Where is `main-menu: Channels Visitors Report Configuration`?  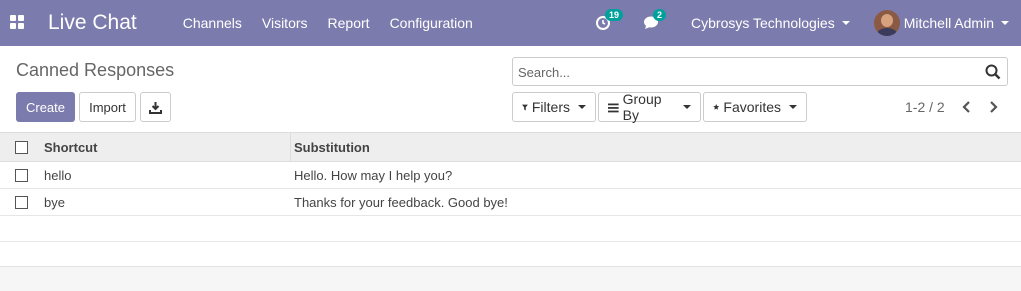 main-menu: Channels Visitors Report Configuration is located at coordinates (338, 23).